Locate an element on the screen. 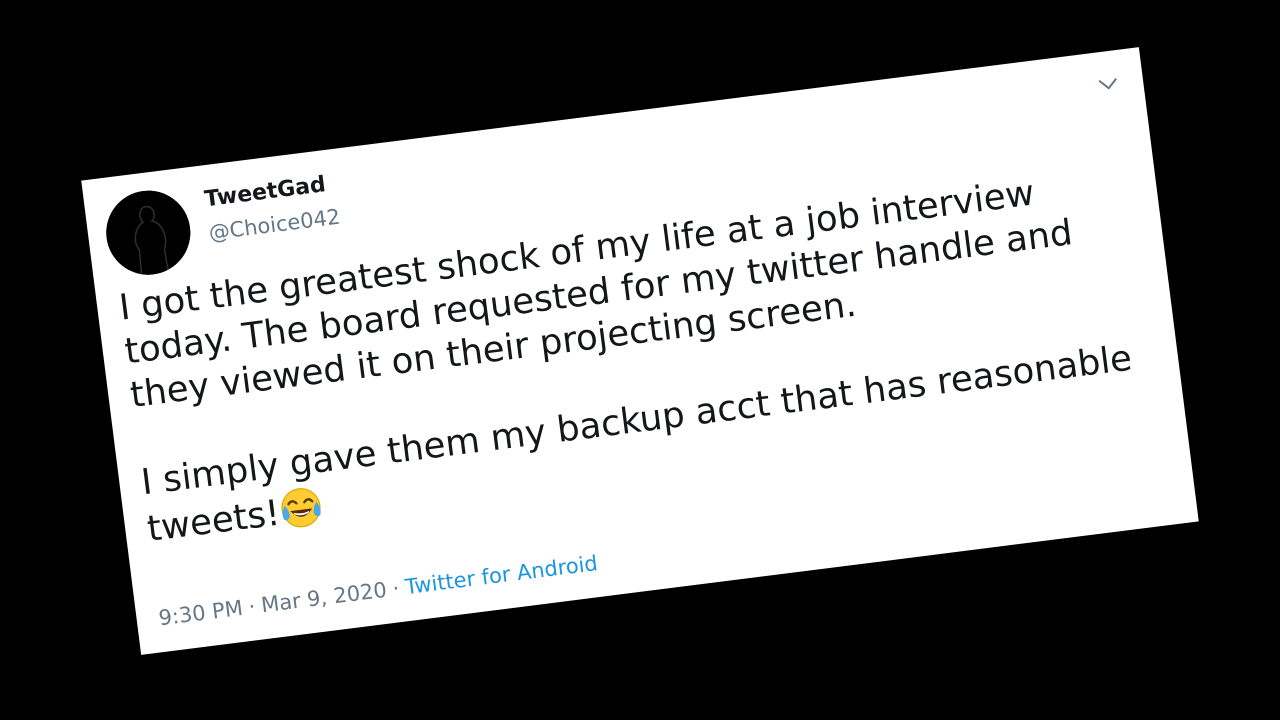  chevron-down-icon is located at coordinates (1108, 84).